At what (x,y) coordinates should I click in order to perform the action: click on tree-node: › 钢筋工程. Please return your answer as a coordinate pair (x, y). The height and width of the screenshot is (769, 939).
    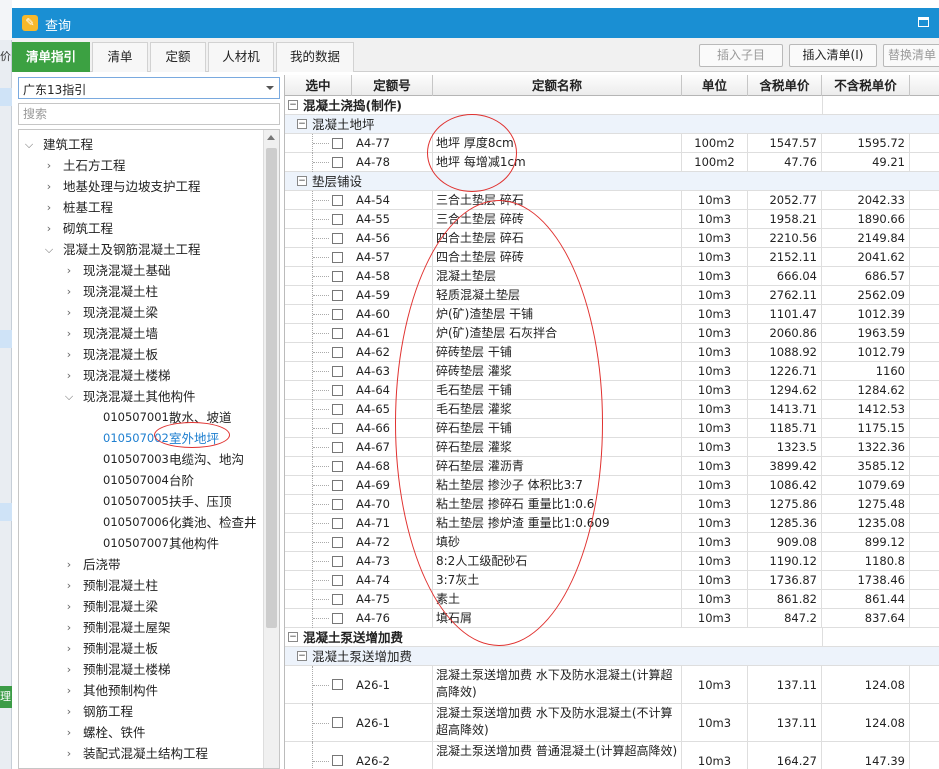
    Looking at the image, I should click on (142, 711).